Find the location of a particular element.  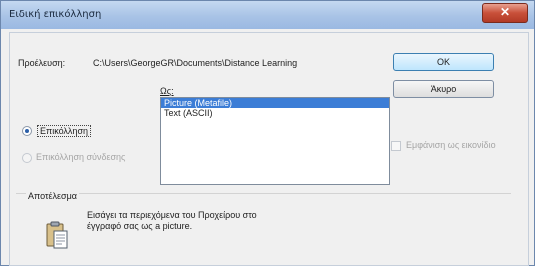

ok-button: OK is located at coordinates (443, 62).